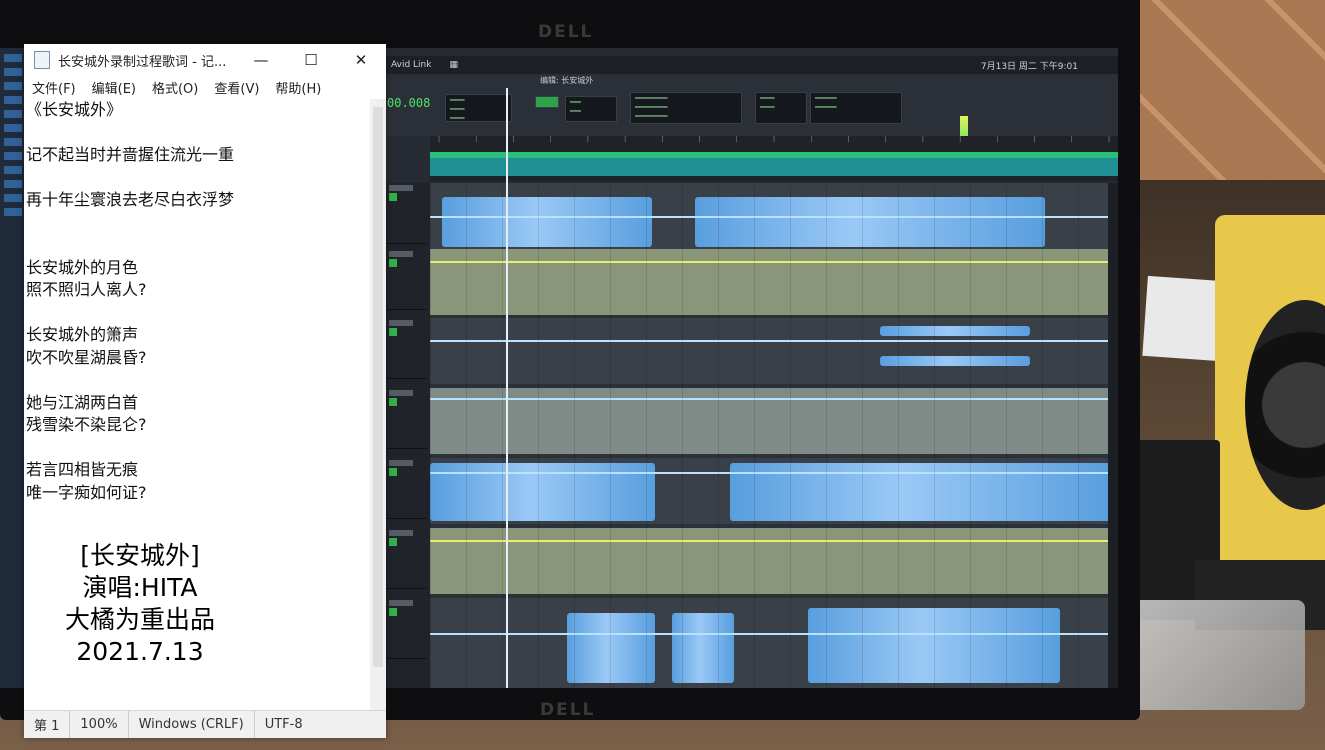  What do you see at coordinates (47, 724) in the screenshot?
I see `status-position: 第 1` at bounding box center [47, 724].